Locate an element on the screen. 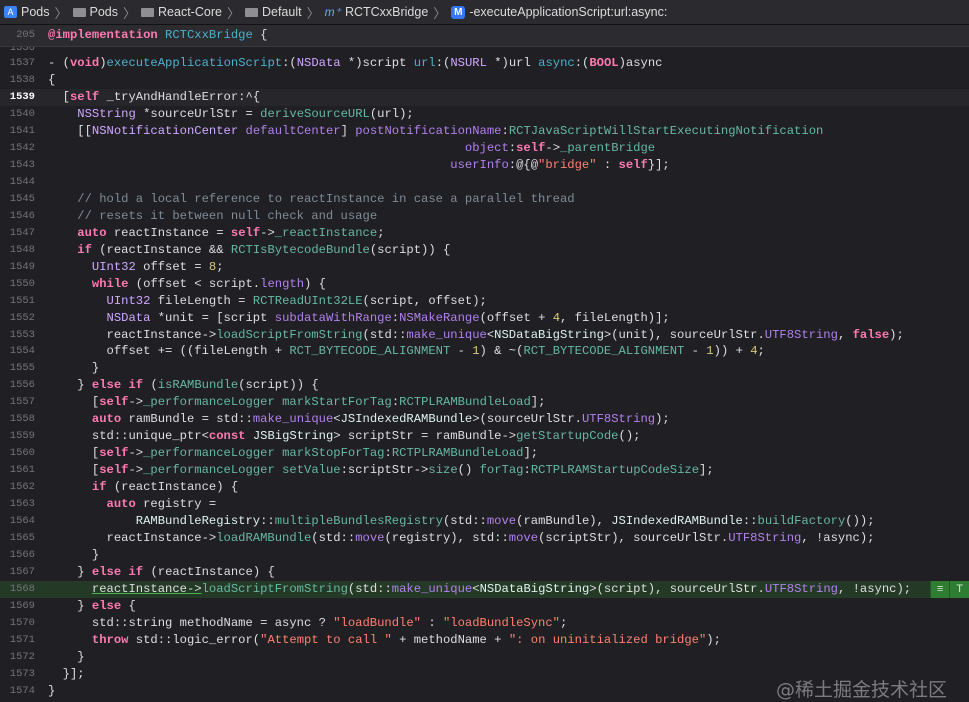  line-number: 1558 is located at coordinates (24, 419).